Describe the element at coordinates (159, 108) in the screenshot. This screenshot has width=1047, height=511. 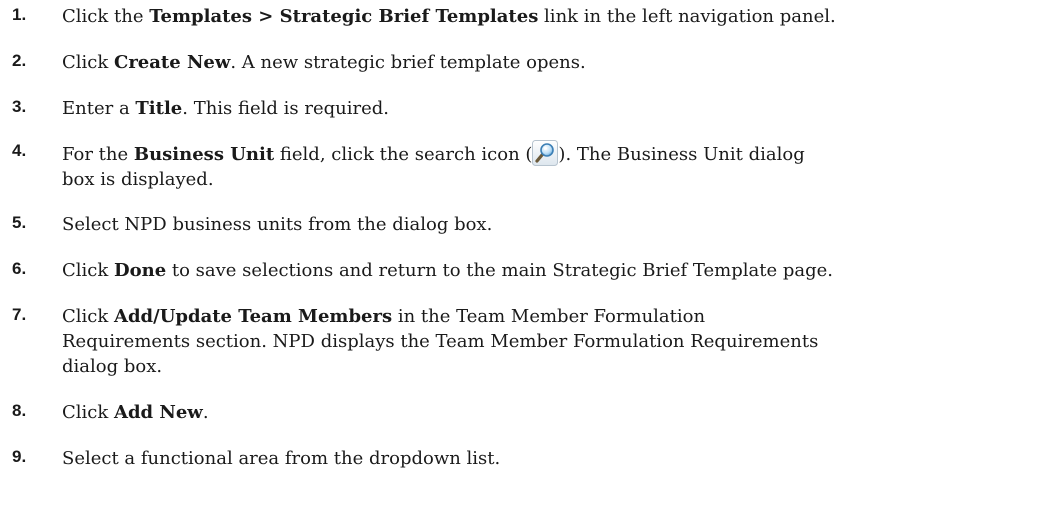
I see `step-ui-label: Title` at that location.